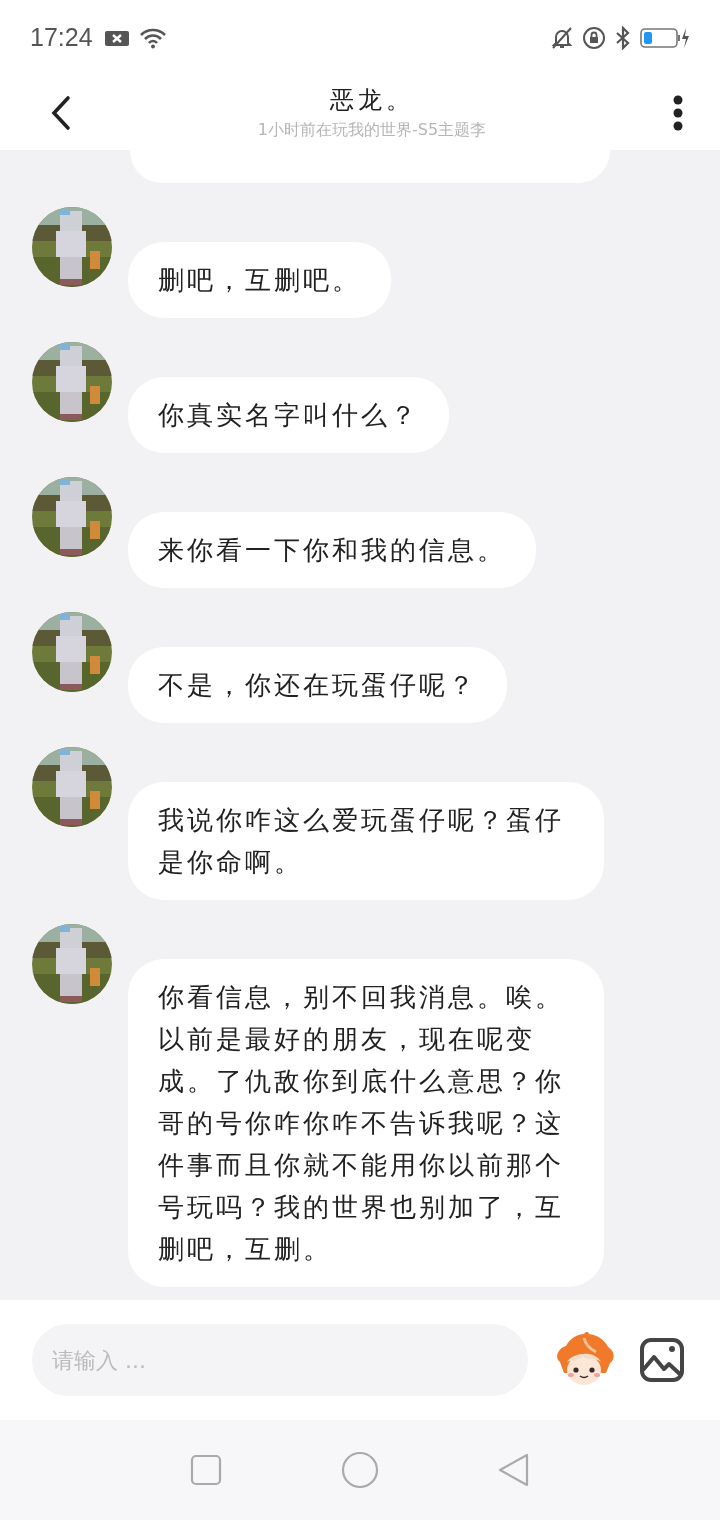 The image size is (720, 1520). I want to click on back-button, so click(61, 112).